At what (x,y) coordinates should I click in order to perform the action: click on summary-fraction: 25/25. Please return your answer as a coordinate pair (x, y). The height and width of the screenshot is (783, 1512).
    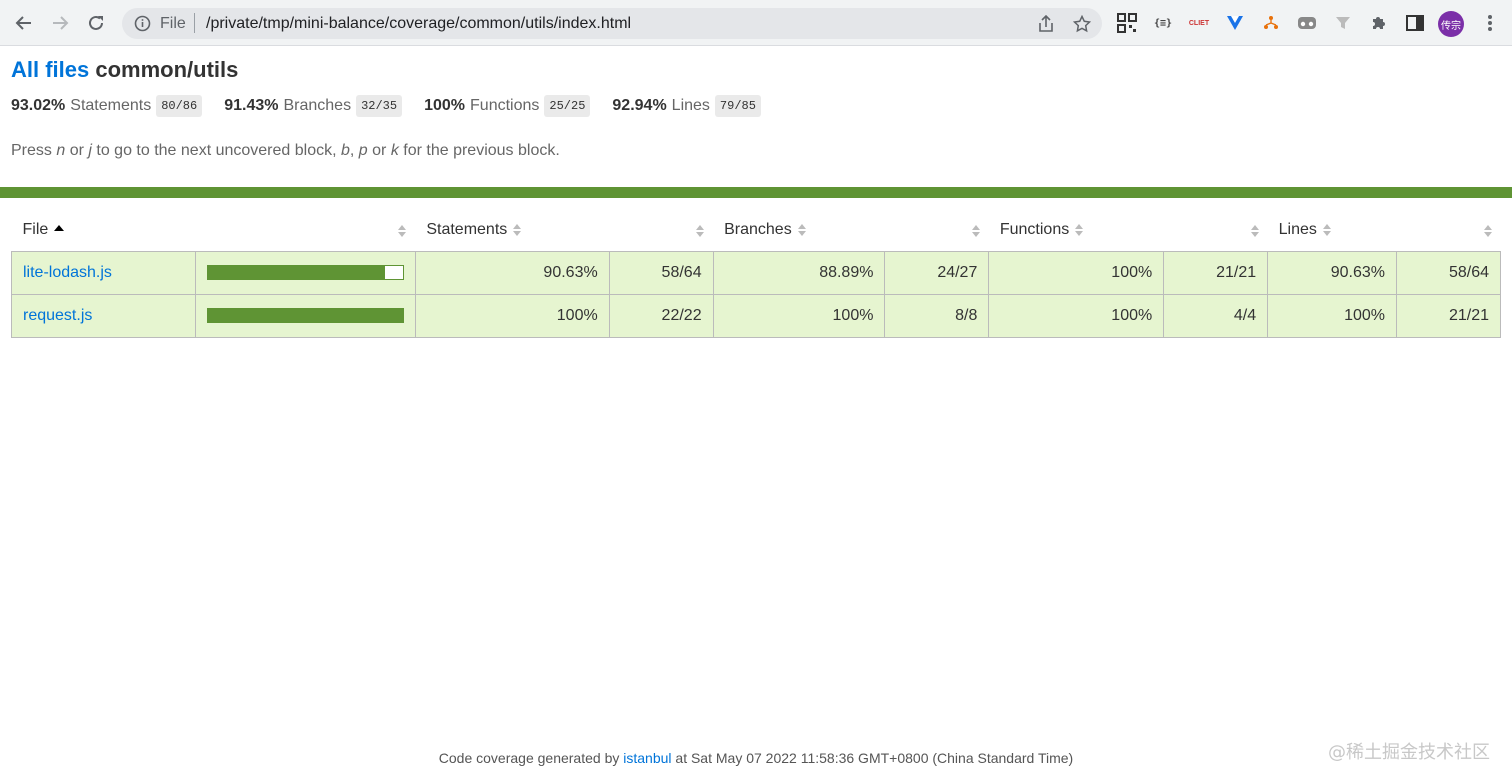
    Looking at the image, I should click on (567, 106).